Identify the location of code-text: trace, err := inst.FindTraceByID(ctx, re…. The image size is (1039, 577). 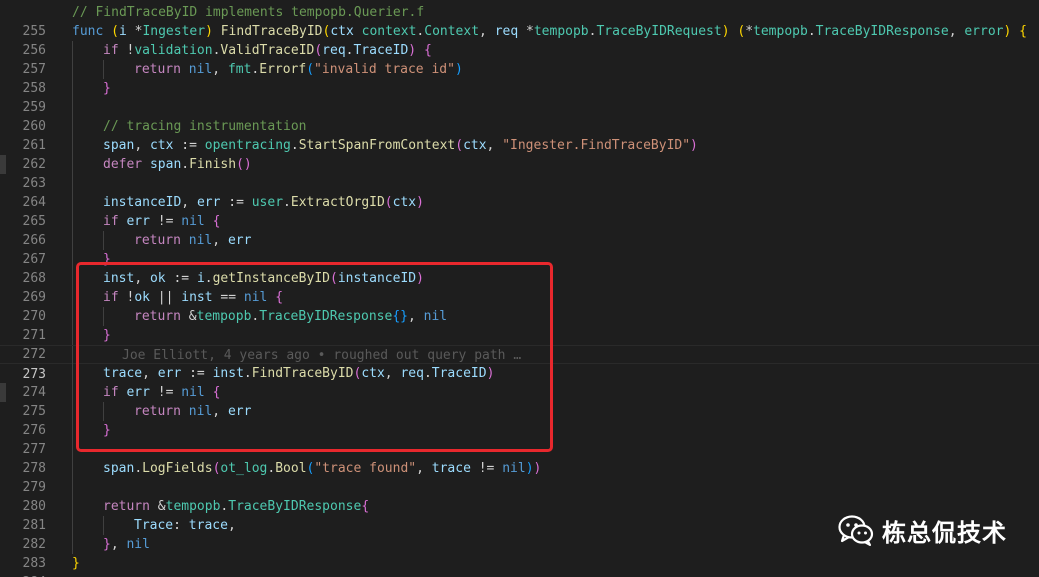
(299, 373).